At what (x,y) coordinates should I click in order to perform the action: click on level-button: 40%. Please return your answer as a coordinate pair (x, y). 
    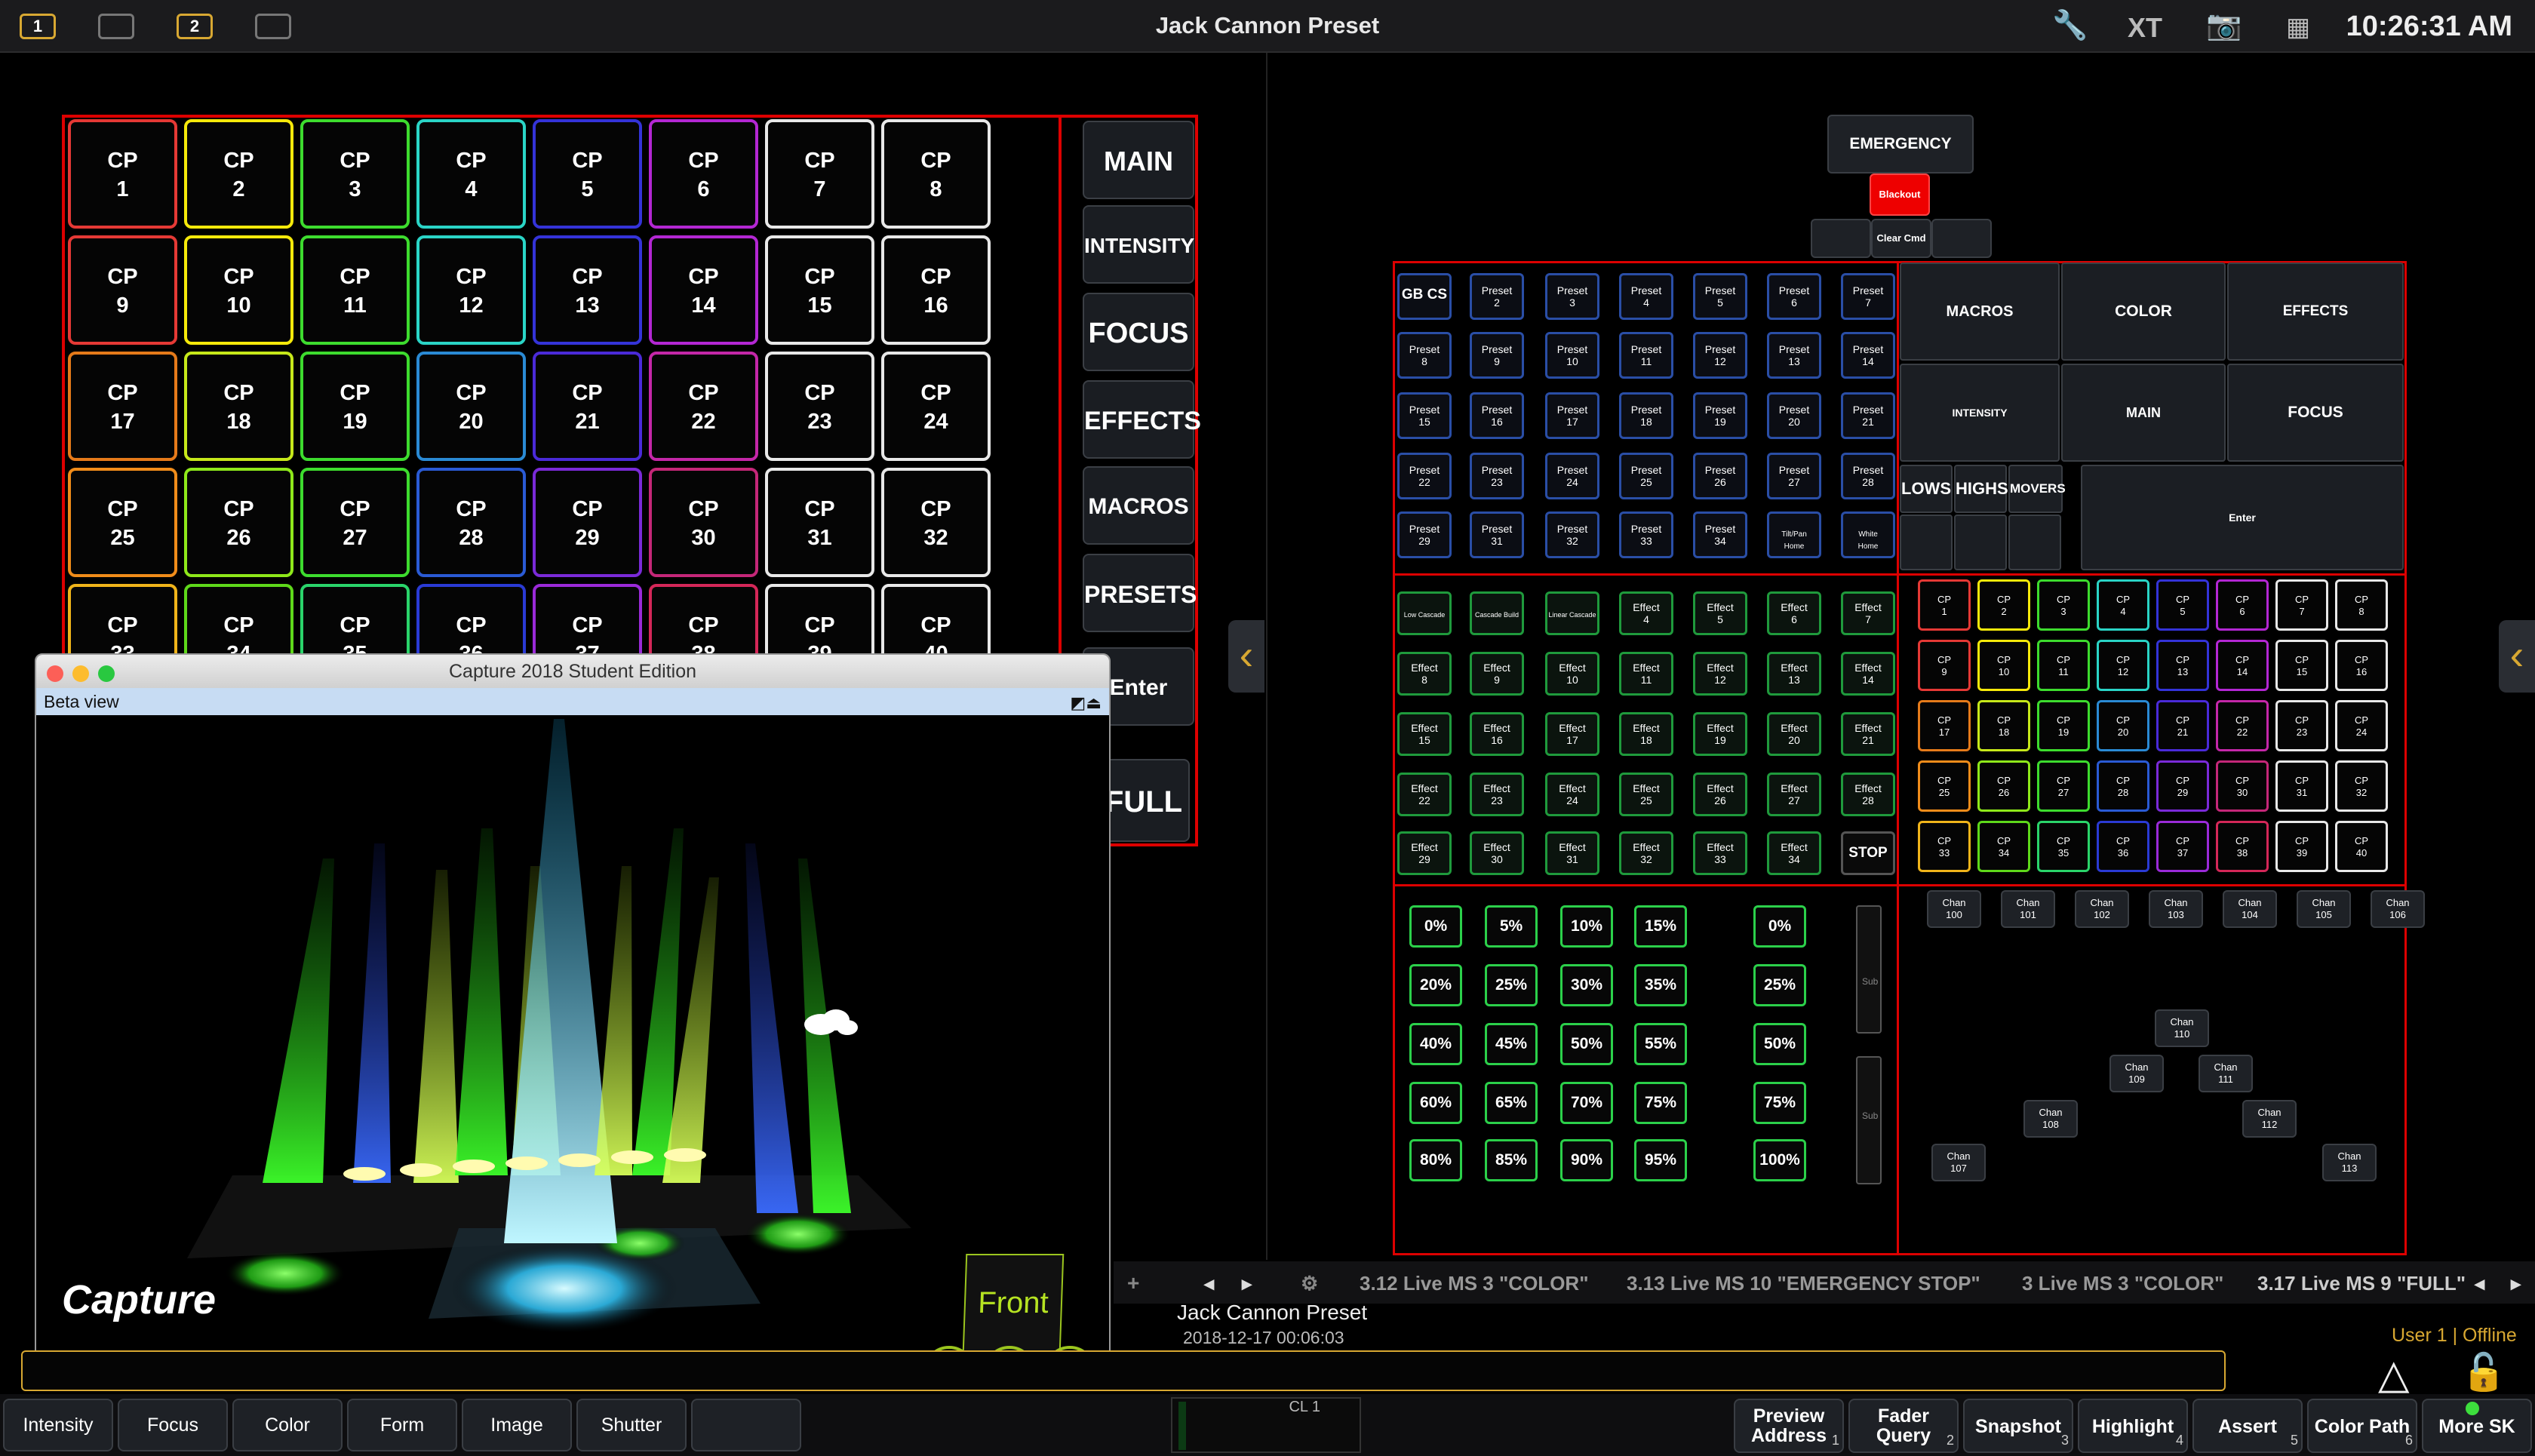
    Looking at the image, I should click on (1435, 1044).